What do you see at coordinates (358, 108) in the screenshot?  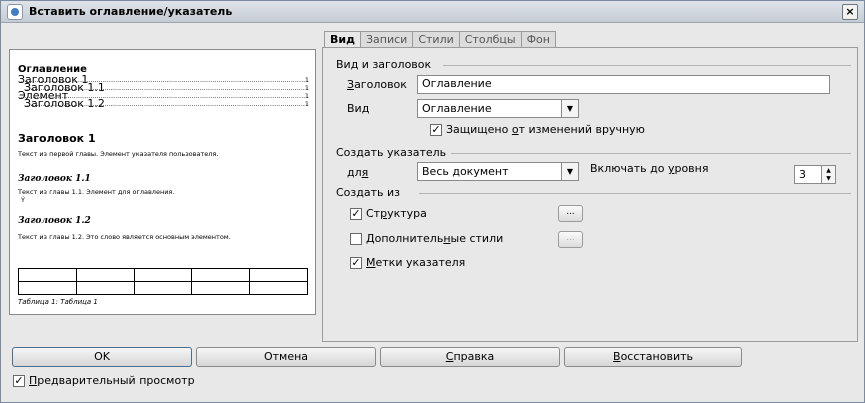 I see `type-label: Вид` at bounding box center [358, 108].